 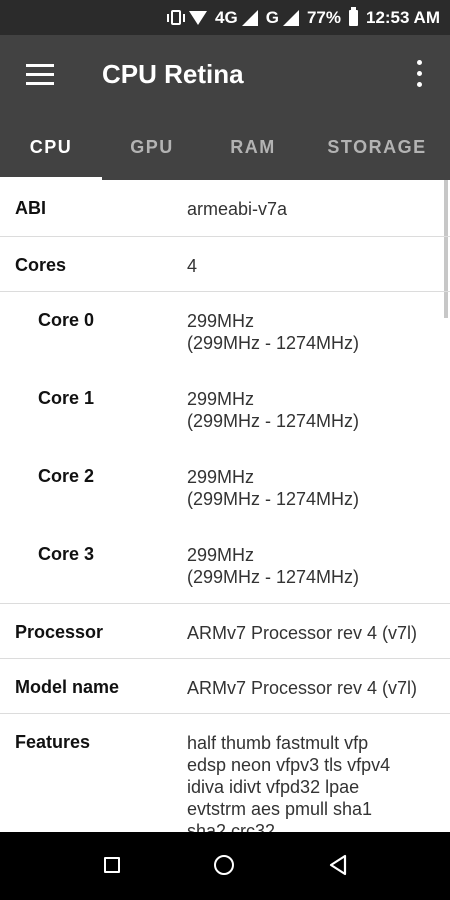 What do you see at coordinates (419, 75) in the screenshot?
I see `more-vertical-icon` at bounding box center [419, 75].